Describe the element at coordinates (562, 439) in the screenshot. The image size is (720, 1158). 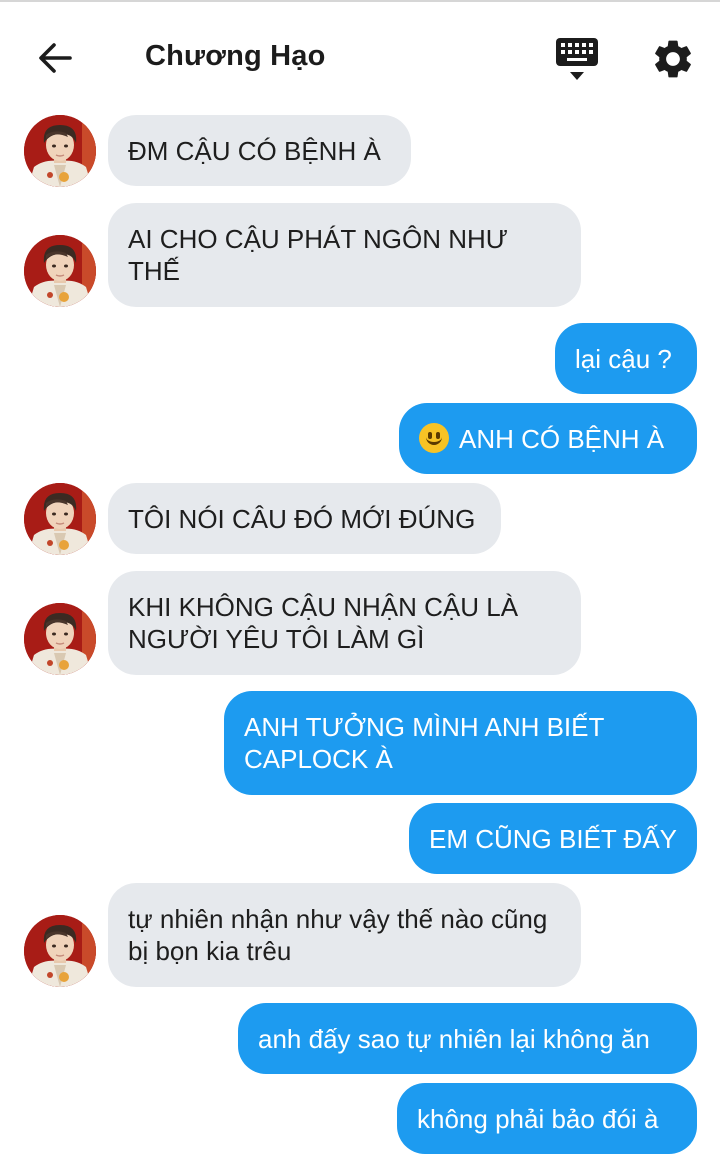
I see `message-text: ANH CÓ BỆNH À` at that location.